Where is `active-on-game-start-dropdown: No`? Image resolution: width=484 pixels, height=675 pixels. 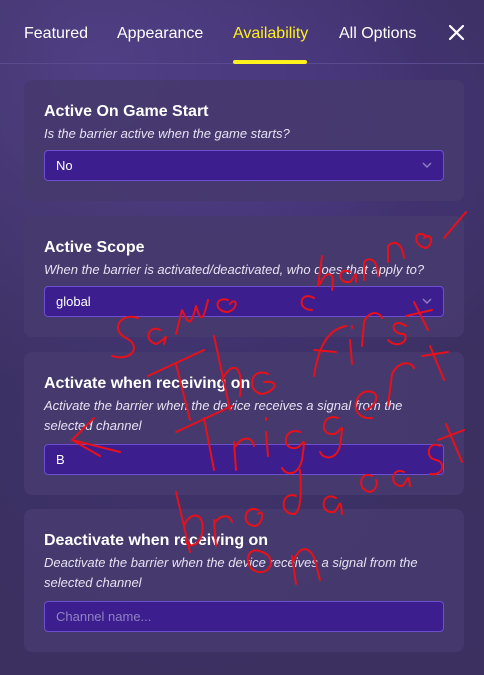 active-on-game-start-dropdown: No is located at coordinates (244, 165).